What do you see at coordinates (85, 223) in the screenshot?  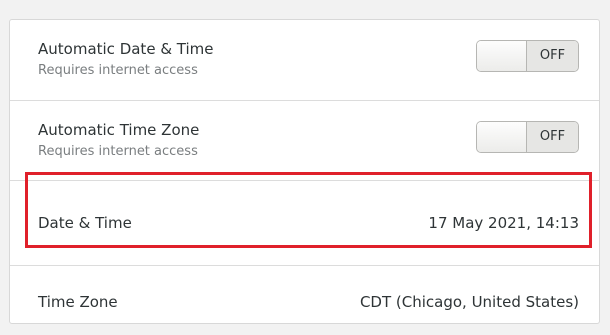 I see `date-time-title: Date & Time` at bounding box center [85, 223].